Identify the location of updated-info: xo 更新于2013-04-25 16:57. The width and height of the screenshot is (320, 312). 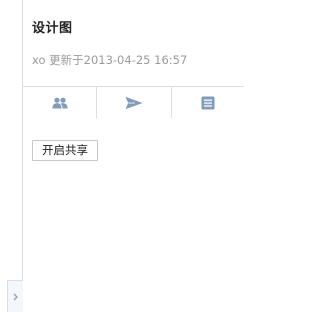
(110, 60).